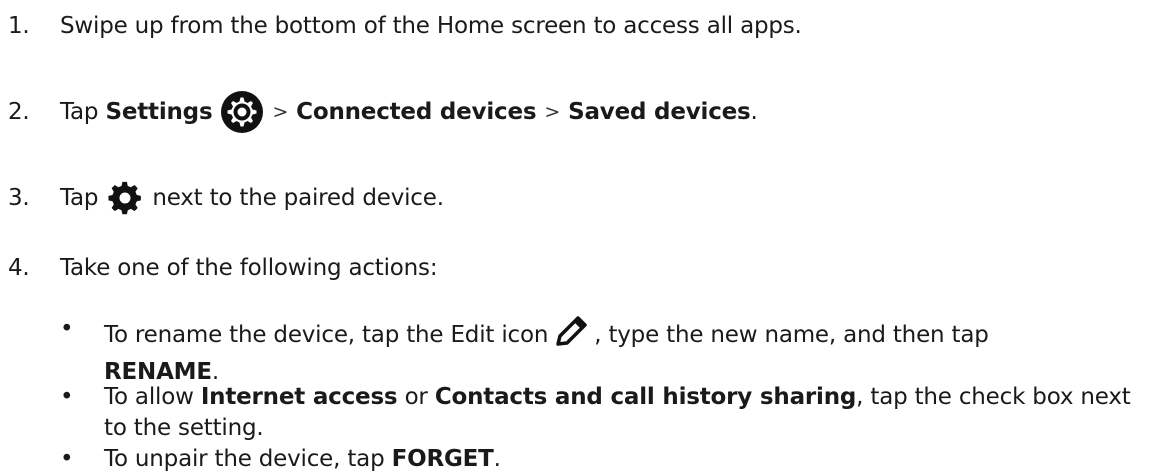  I want to click on step-3: 3. Tap next to the paired device., so click(226, 198).